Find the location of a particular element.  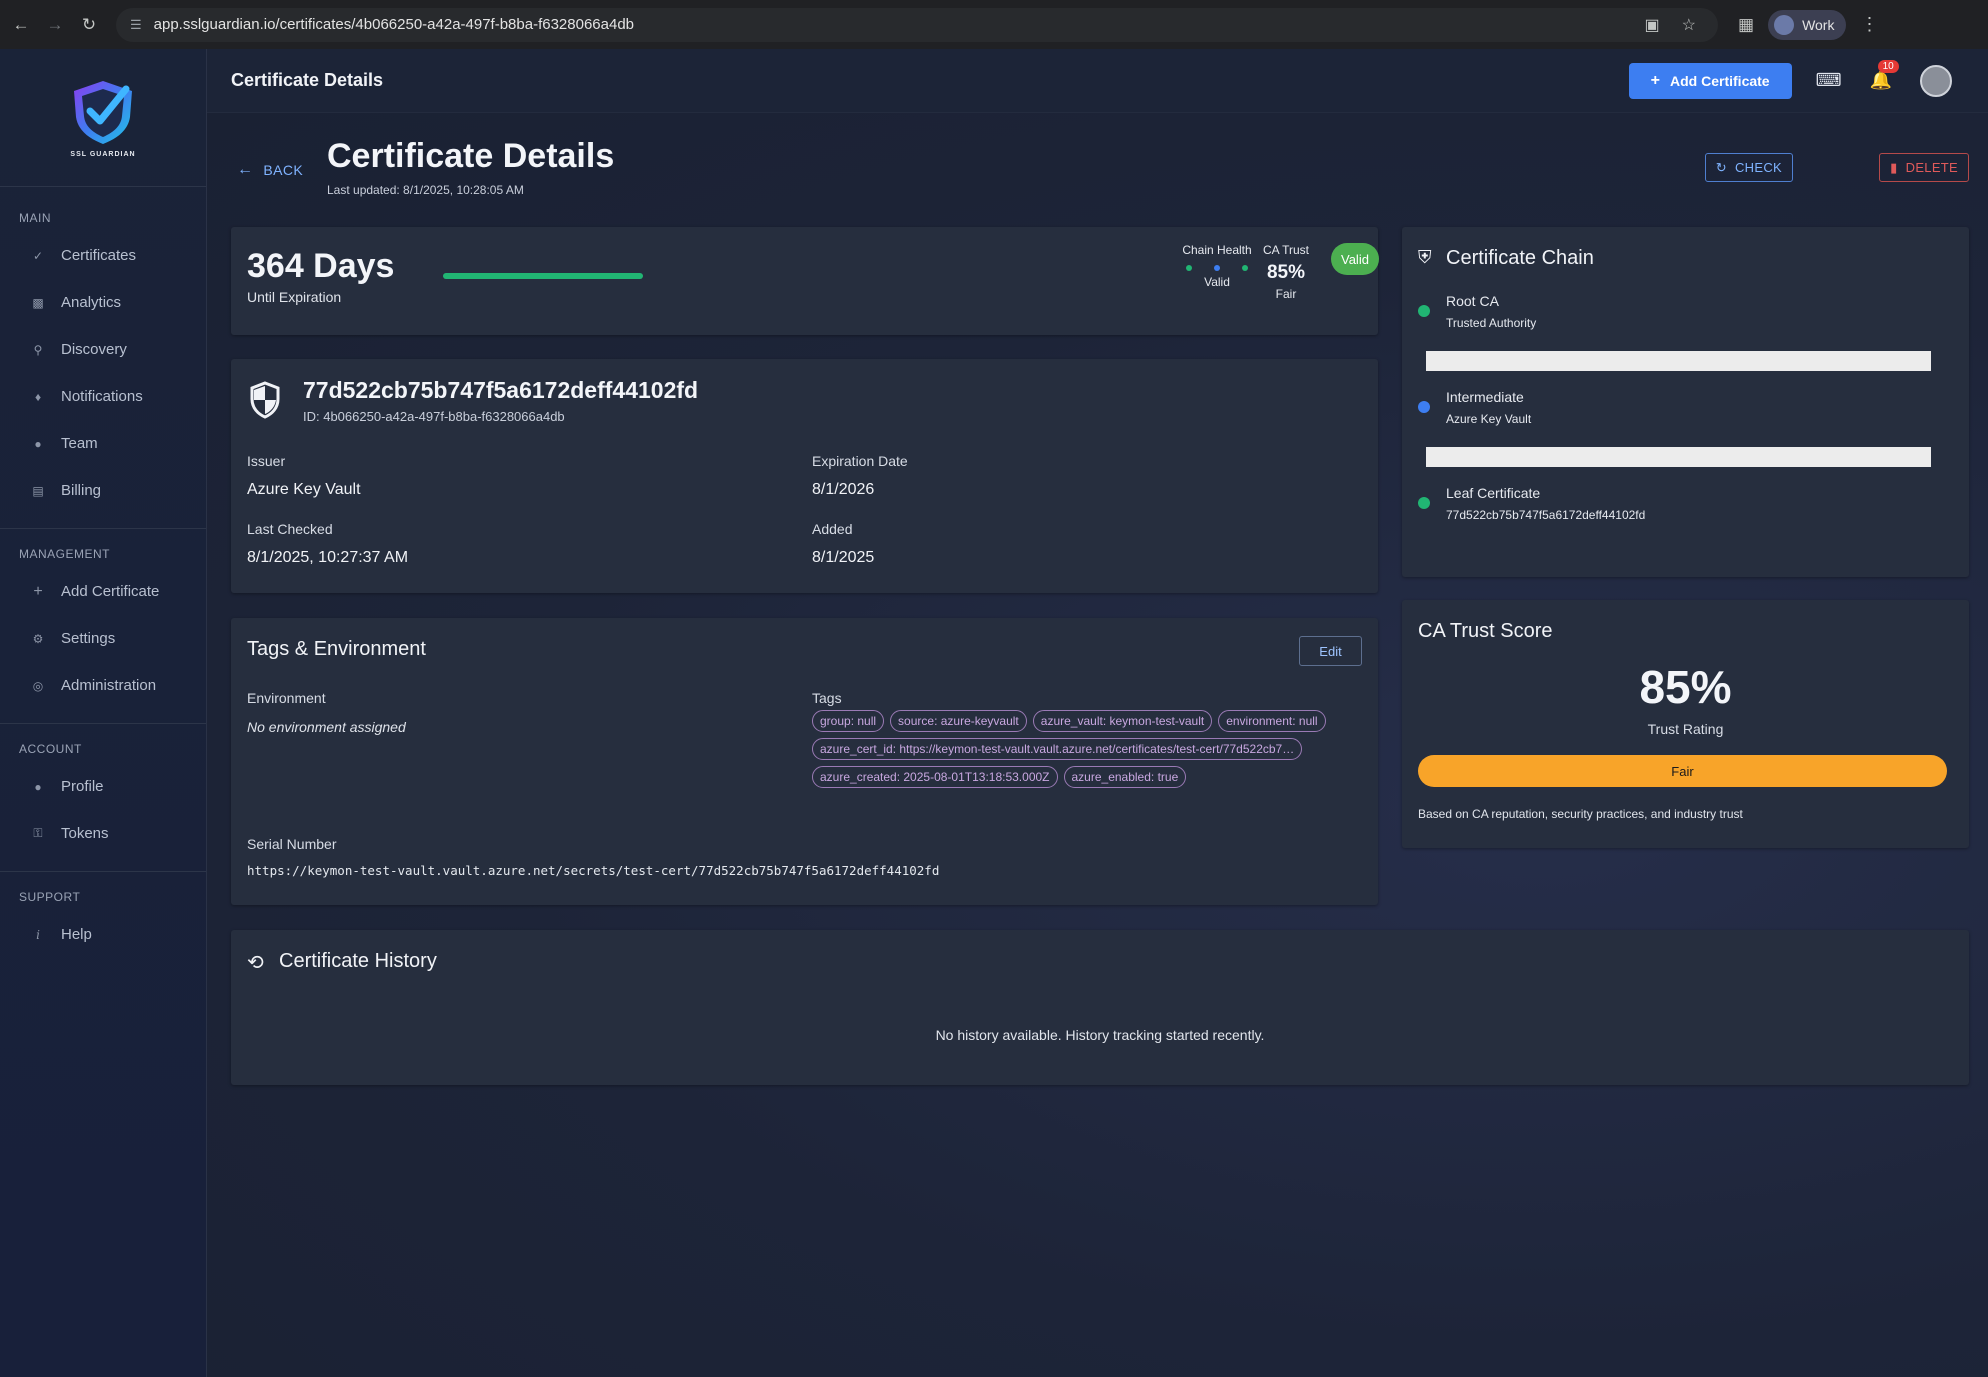

last-updated: Last updated: 8/1/2025, 10:28:05 AM is located at coordinates (425, 190).